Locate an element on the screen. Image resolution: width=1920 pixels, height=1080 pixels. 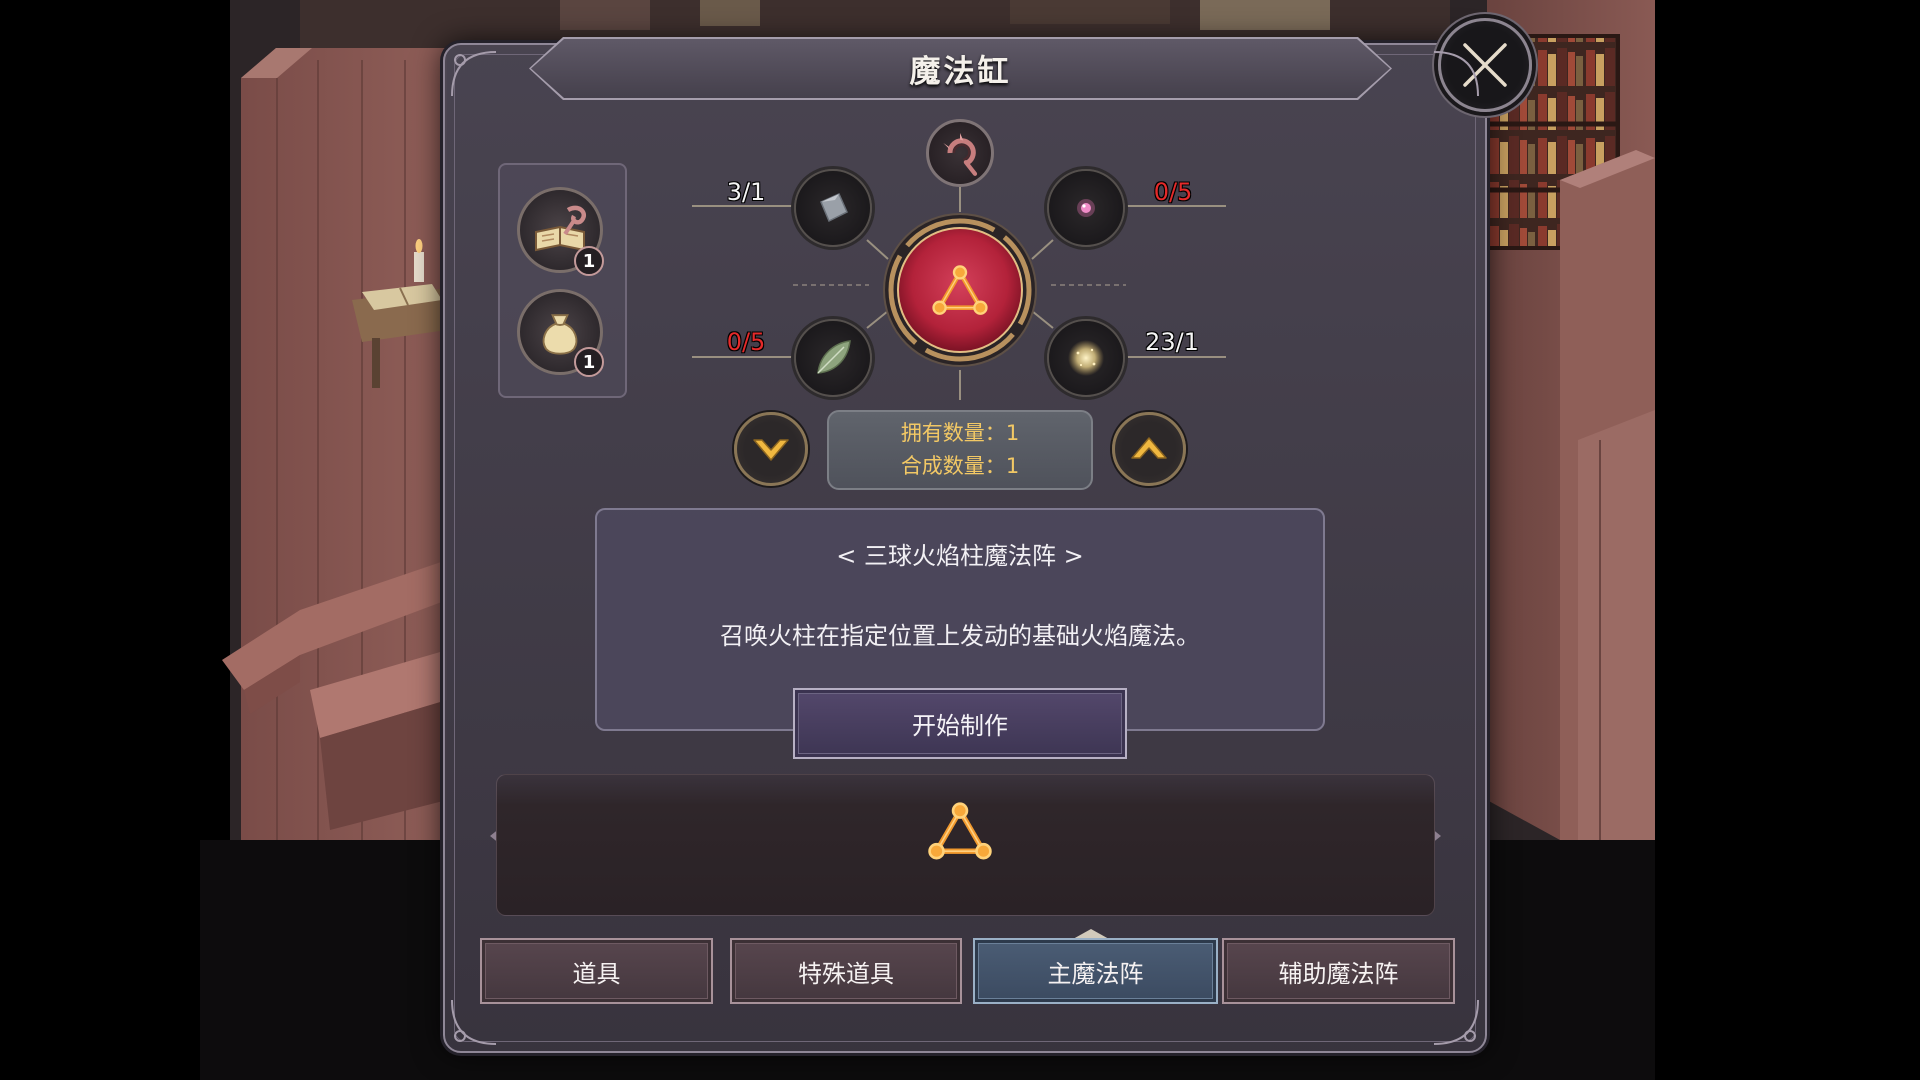
owned-quantity-value: 1 is located at coordinates (1012, 433).